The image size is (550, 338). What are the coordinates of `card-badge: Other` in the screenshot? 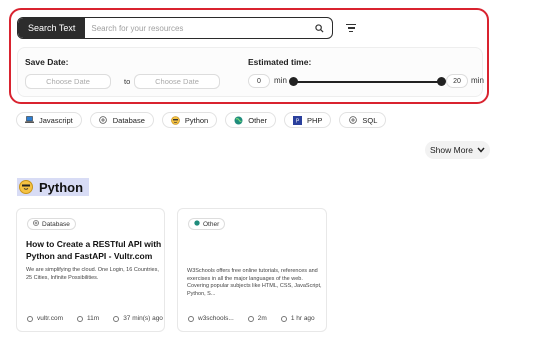 It's located at (207, 224).